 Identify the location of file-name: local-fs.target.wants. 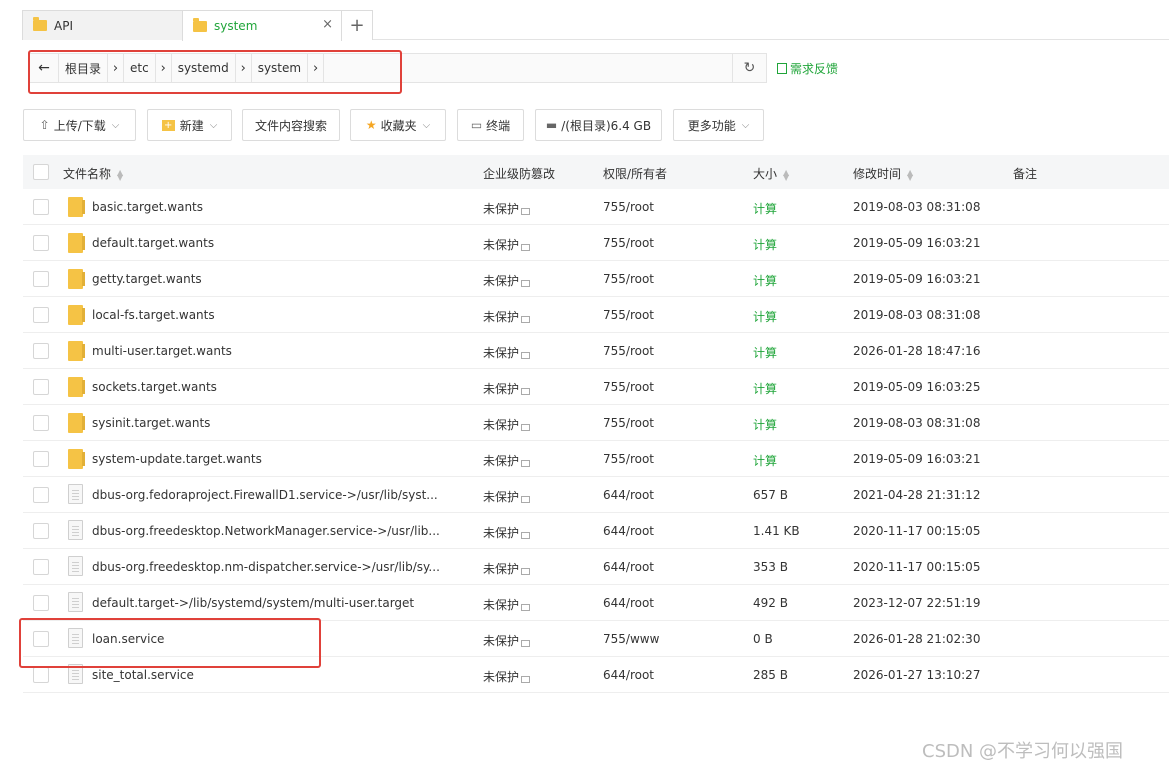
(153, 315).